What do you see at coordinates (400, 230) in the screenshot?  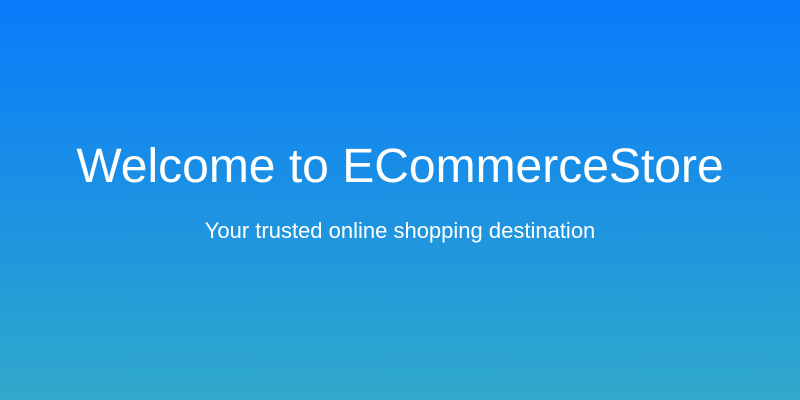 I see `hero-subtitle: Your trusted online shopping destination` at bounding box center [400, 230].